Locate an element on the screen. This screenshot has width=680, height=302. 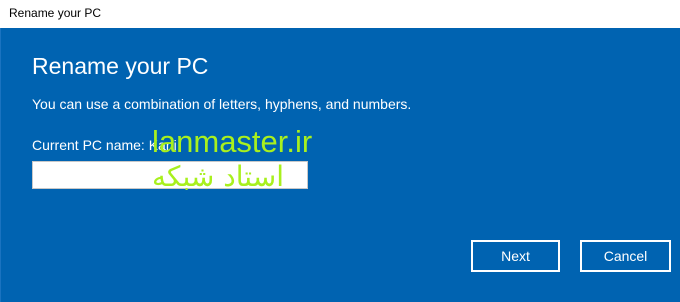
cancel-button: Cancel is located at coordinates (625, 256).